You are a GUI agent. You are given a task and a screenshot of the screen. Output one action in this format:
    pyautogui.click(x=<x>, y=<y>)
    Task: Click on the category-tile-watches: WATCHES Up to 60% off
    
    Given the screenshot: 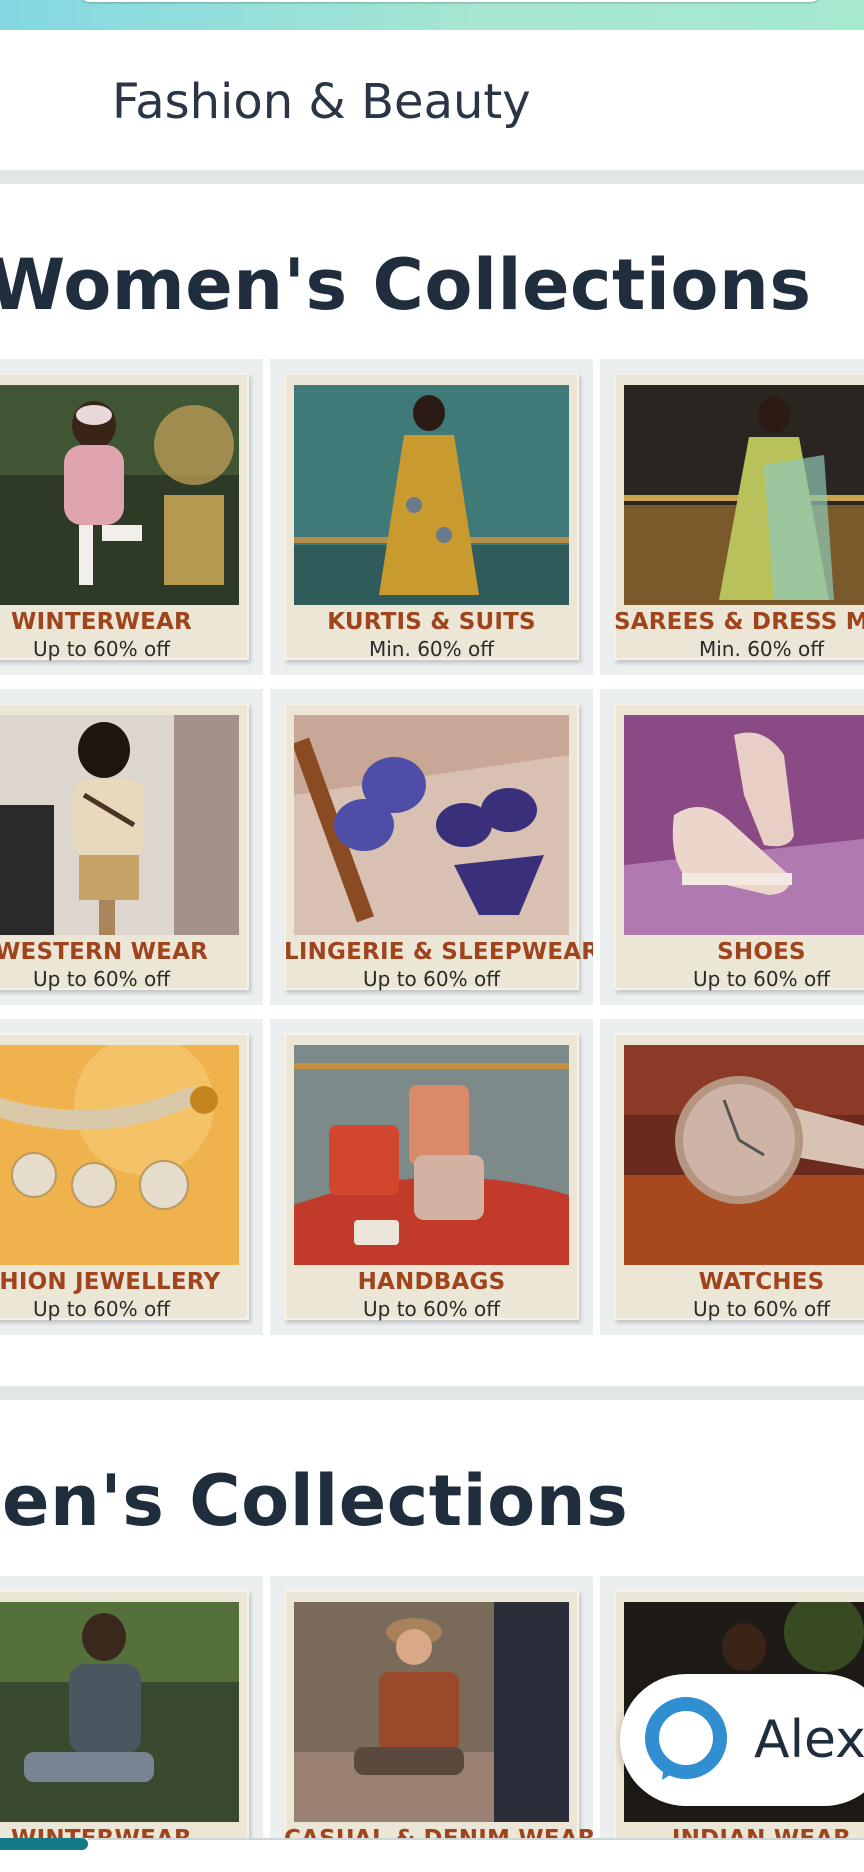 What is the action you would take?
    pyautogui.click(x=732, y=1177)
    